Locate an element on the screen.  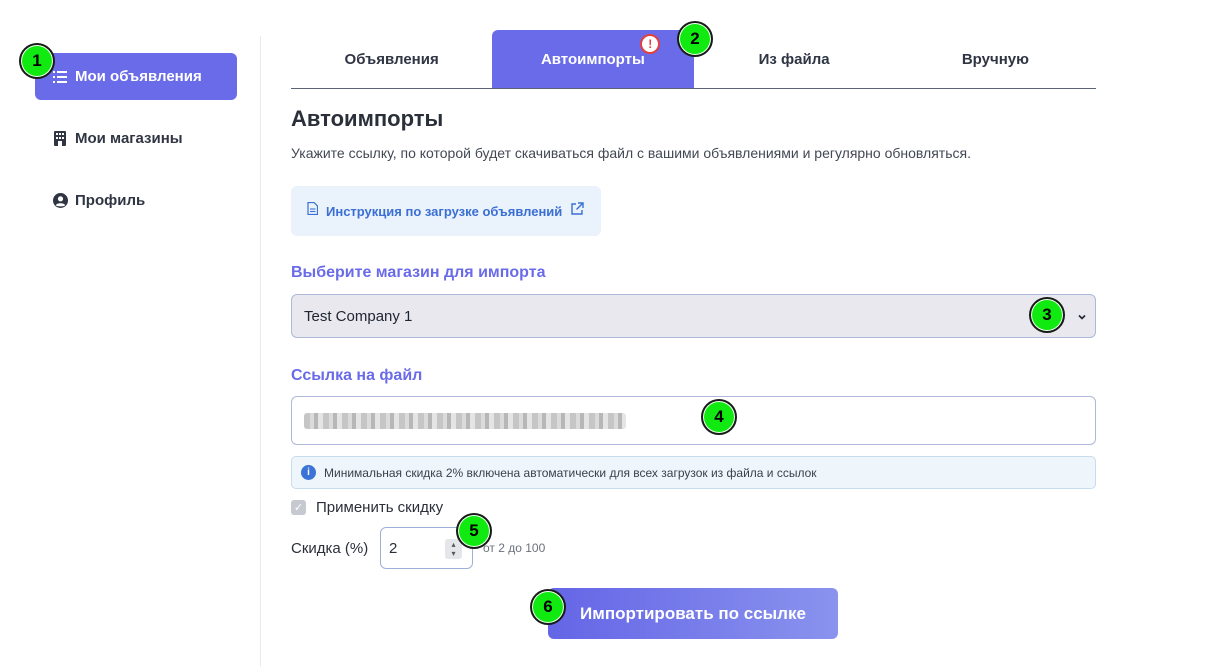
sidebar-item-label: Мои объявления is located at coordinates (138, 76).